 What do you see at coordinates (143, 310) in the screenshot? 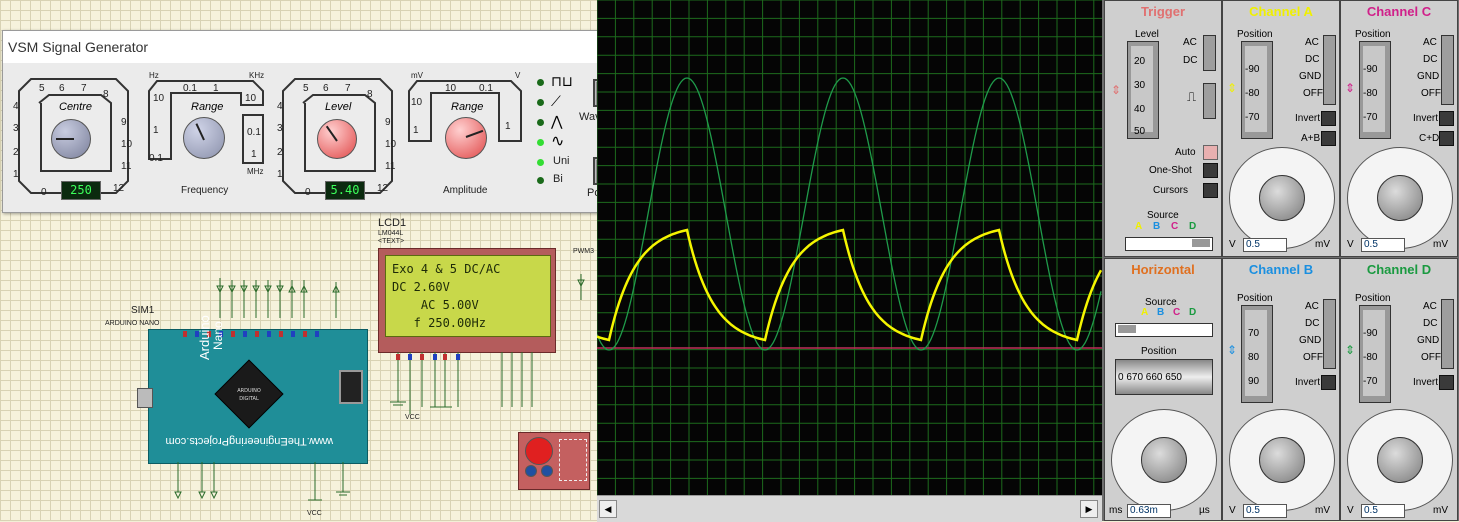
I see `sim-label: SIM1` at bounding box center [143, 310].